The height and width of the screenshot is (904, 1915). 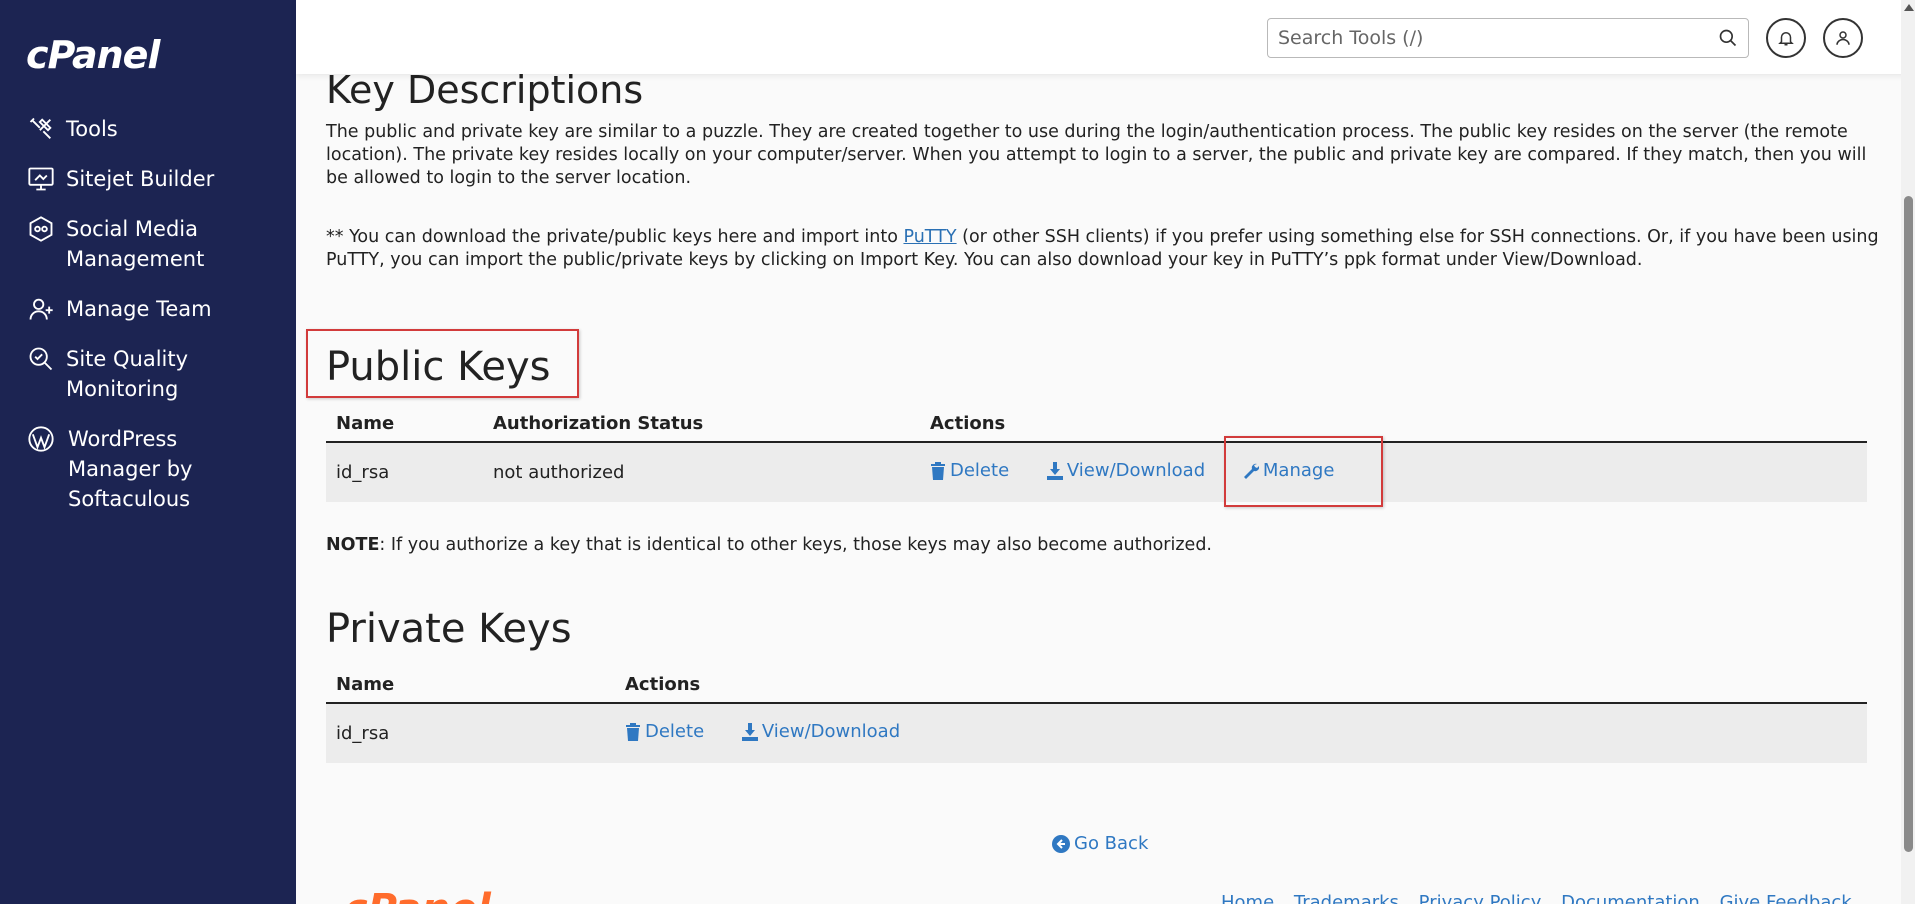 What do you see at coordinates (140, 179) in the screenshot?
I see `sidebar-item-label: Sitejet Builder` at bounding box center [140, 179].